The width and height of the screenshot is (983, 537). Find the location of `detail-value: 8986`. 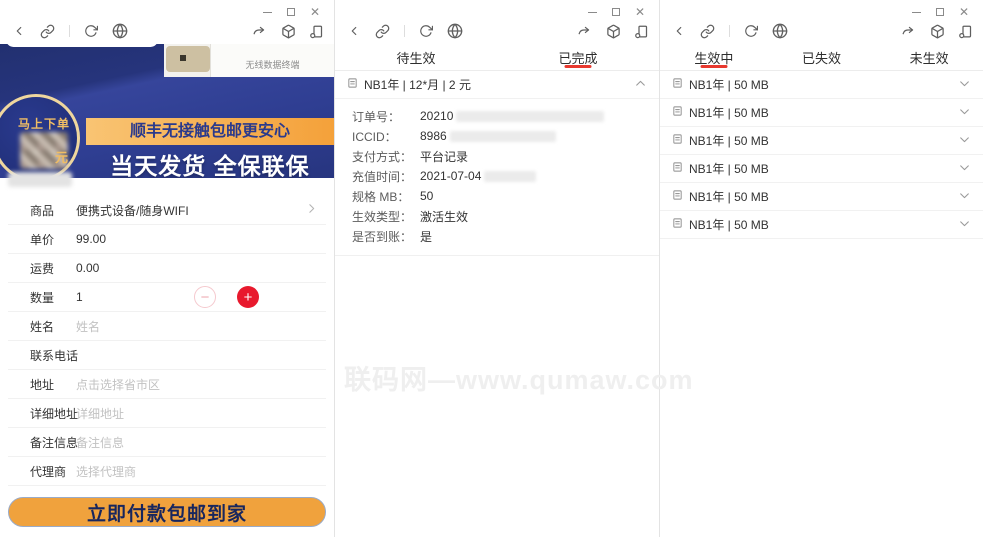

detail-value: 8986 is located at coordinates (433, 136).